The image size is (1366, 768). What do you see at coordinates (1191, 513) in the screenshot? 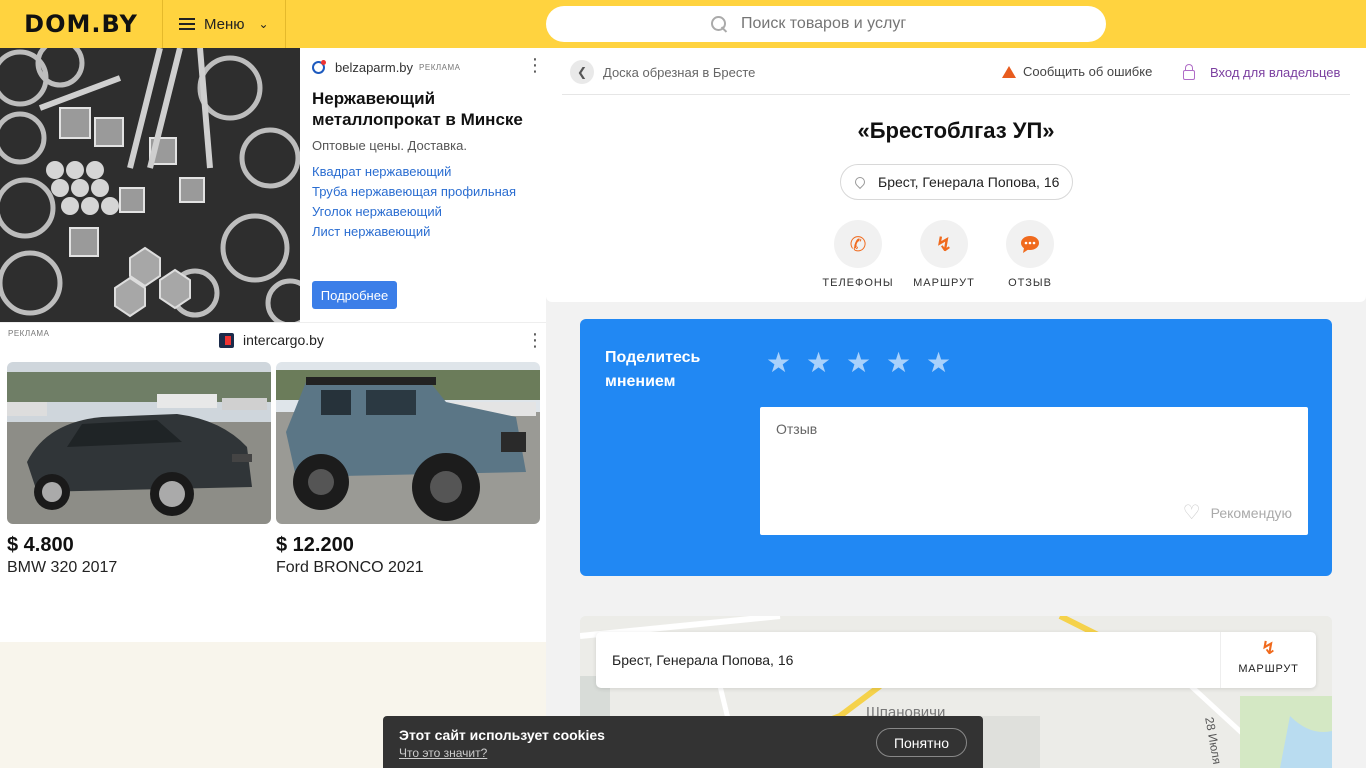
I see `heart-icon: ♡` at bounding box center [1191, 513].